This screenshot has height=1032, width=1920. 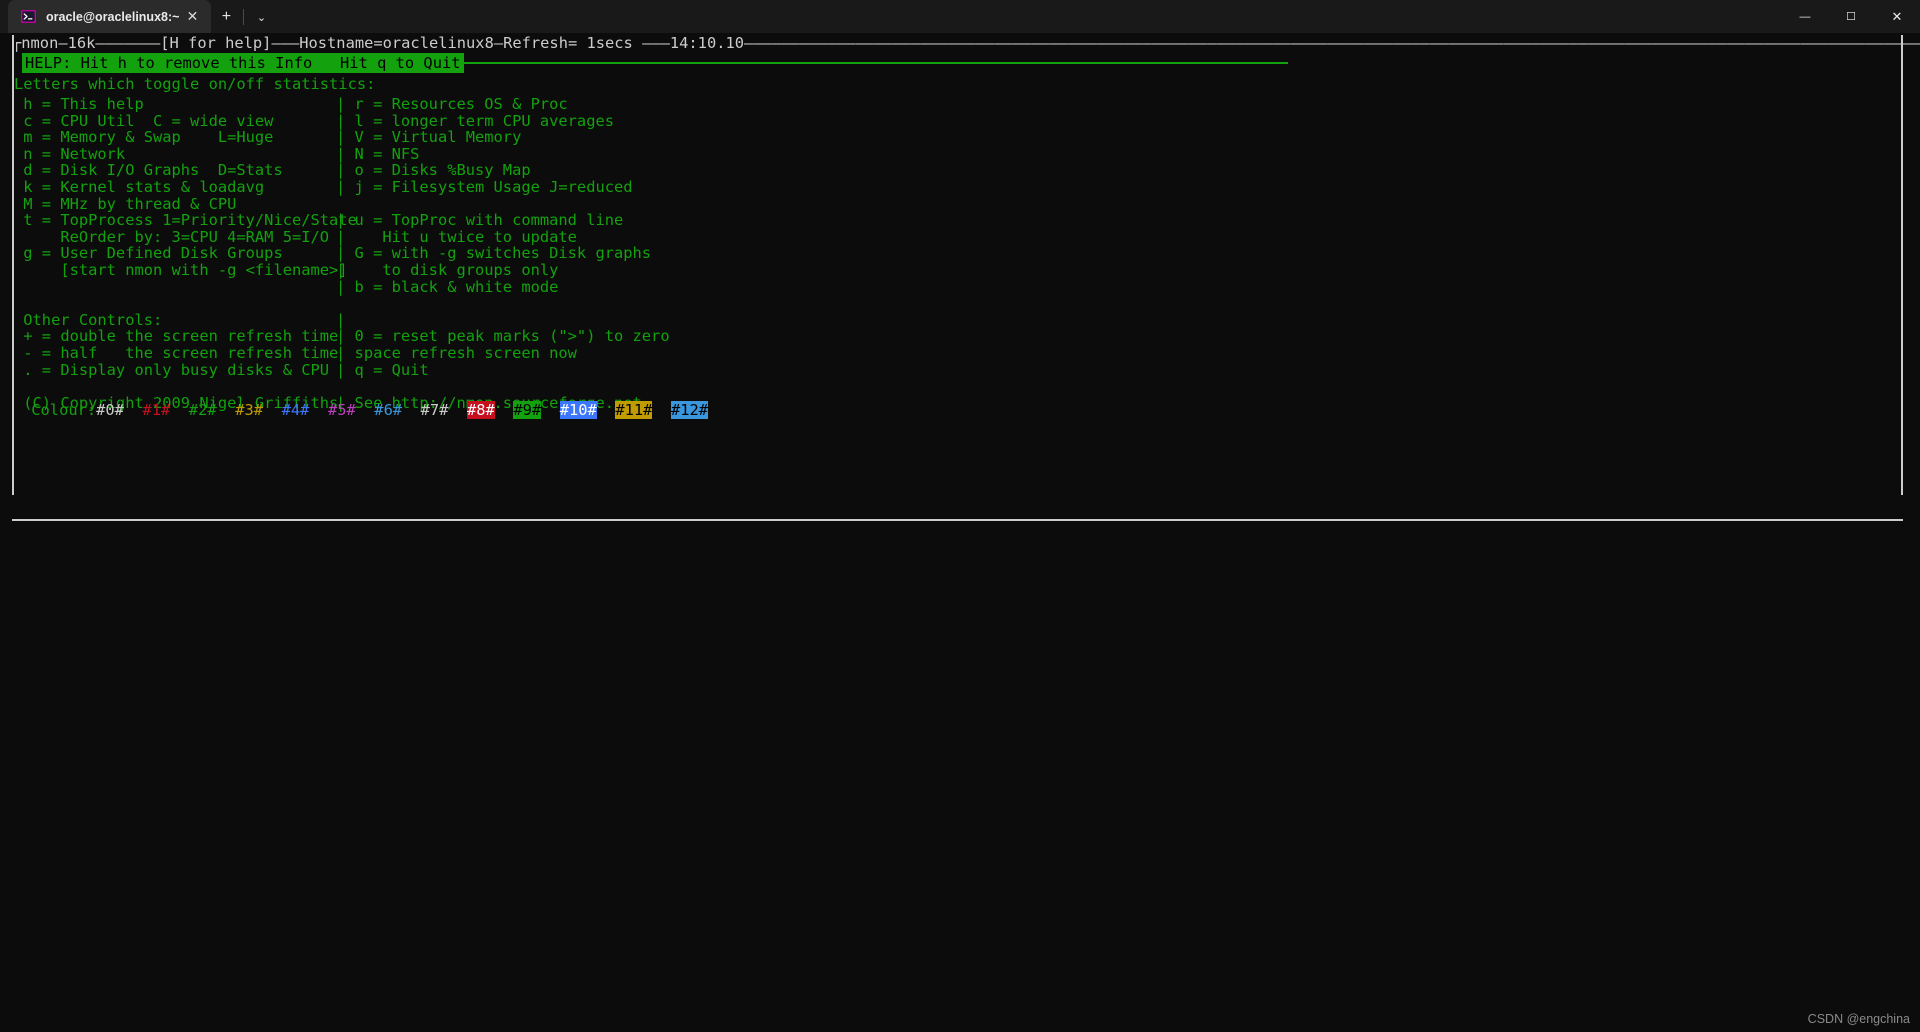 I want to click on colour-swatch-1: #1#, so click(x=156, y=410).